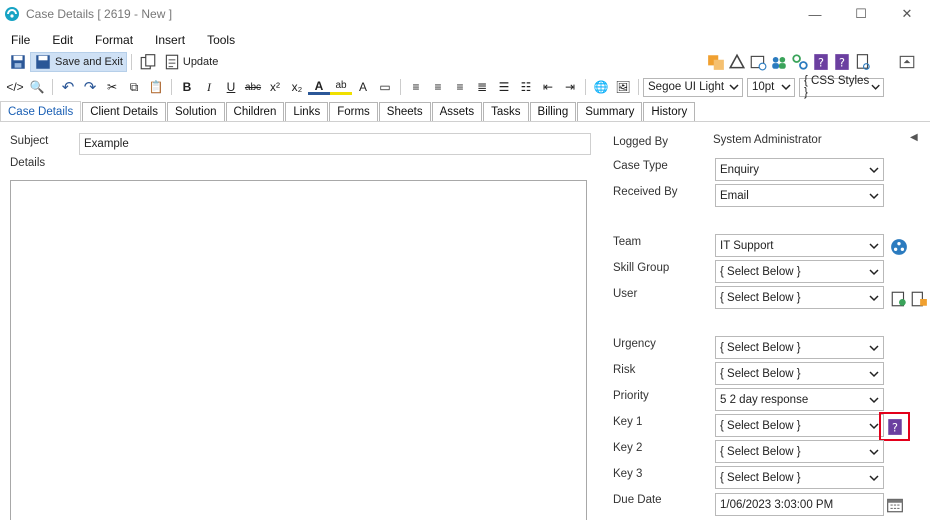 The width and height of the screenshot is (930, 520). Describe the element at coordinates (767, 140) in the screenshot. I see `logged-by-value: System Administrator` at that location.